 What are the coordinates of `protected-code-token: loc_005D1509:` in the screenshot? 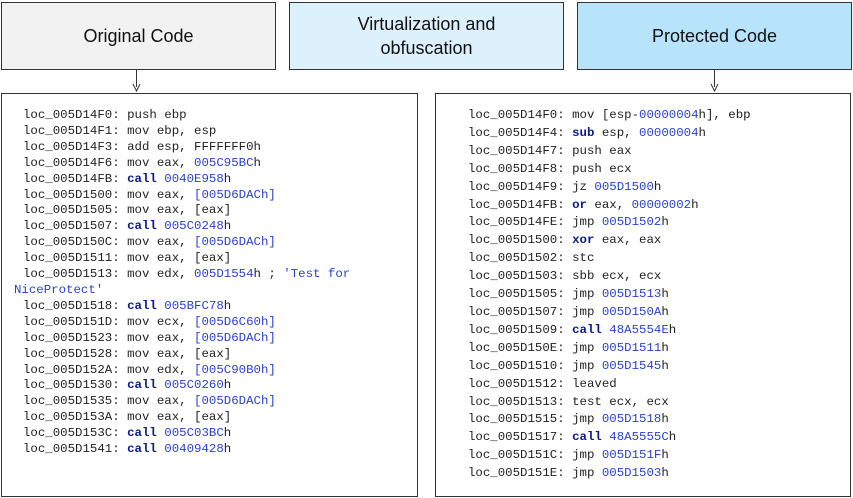 It's located at (520, 329).